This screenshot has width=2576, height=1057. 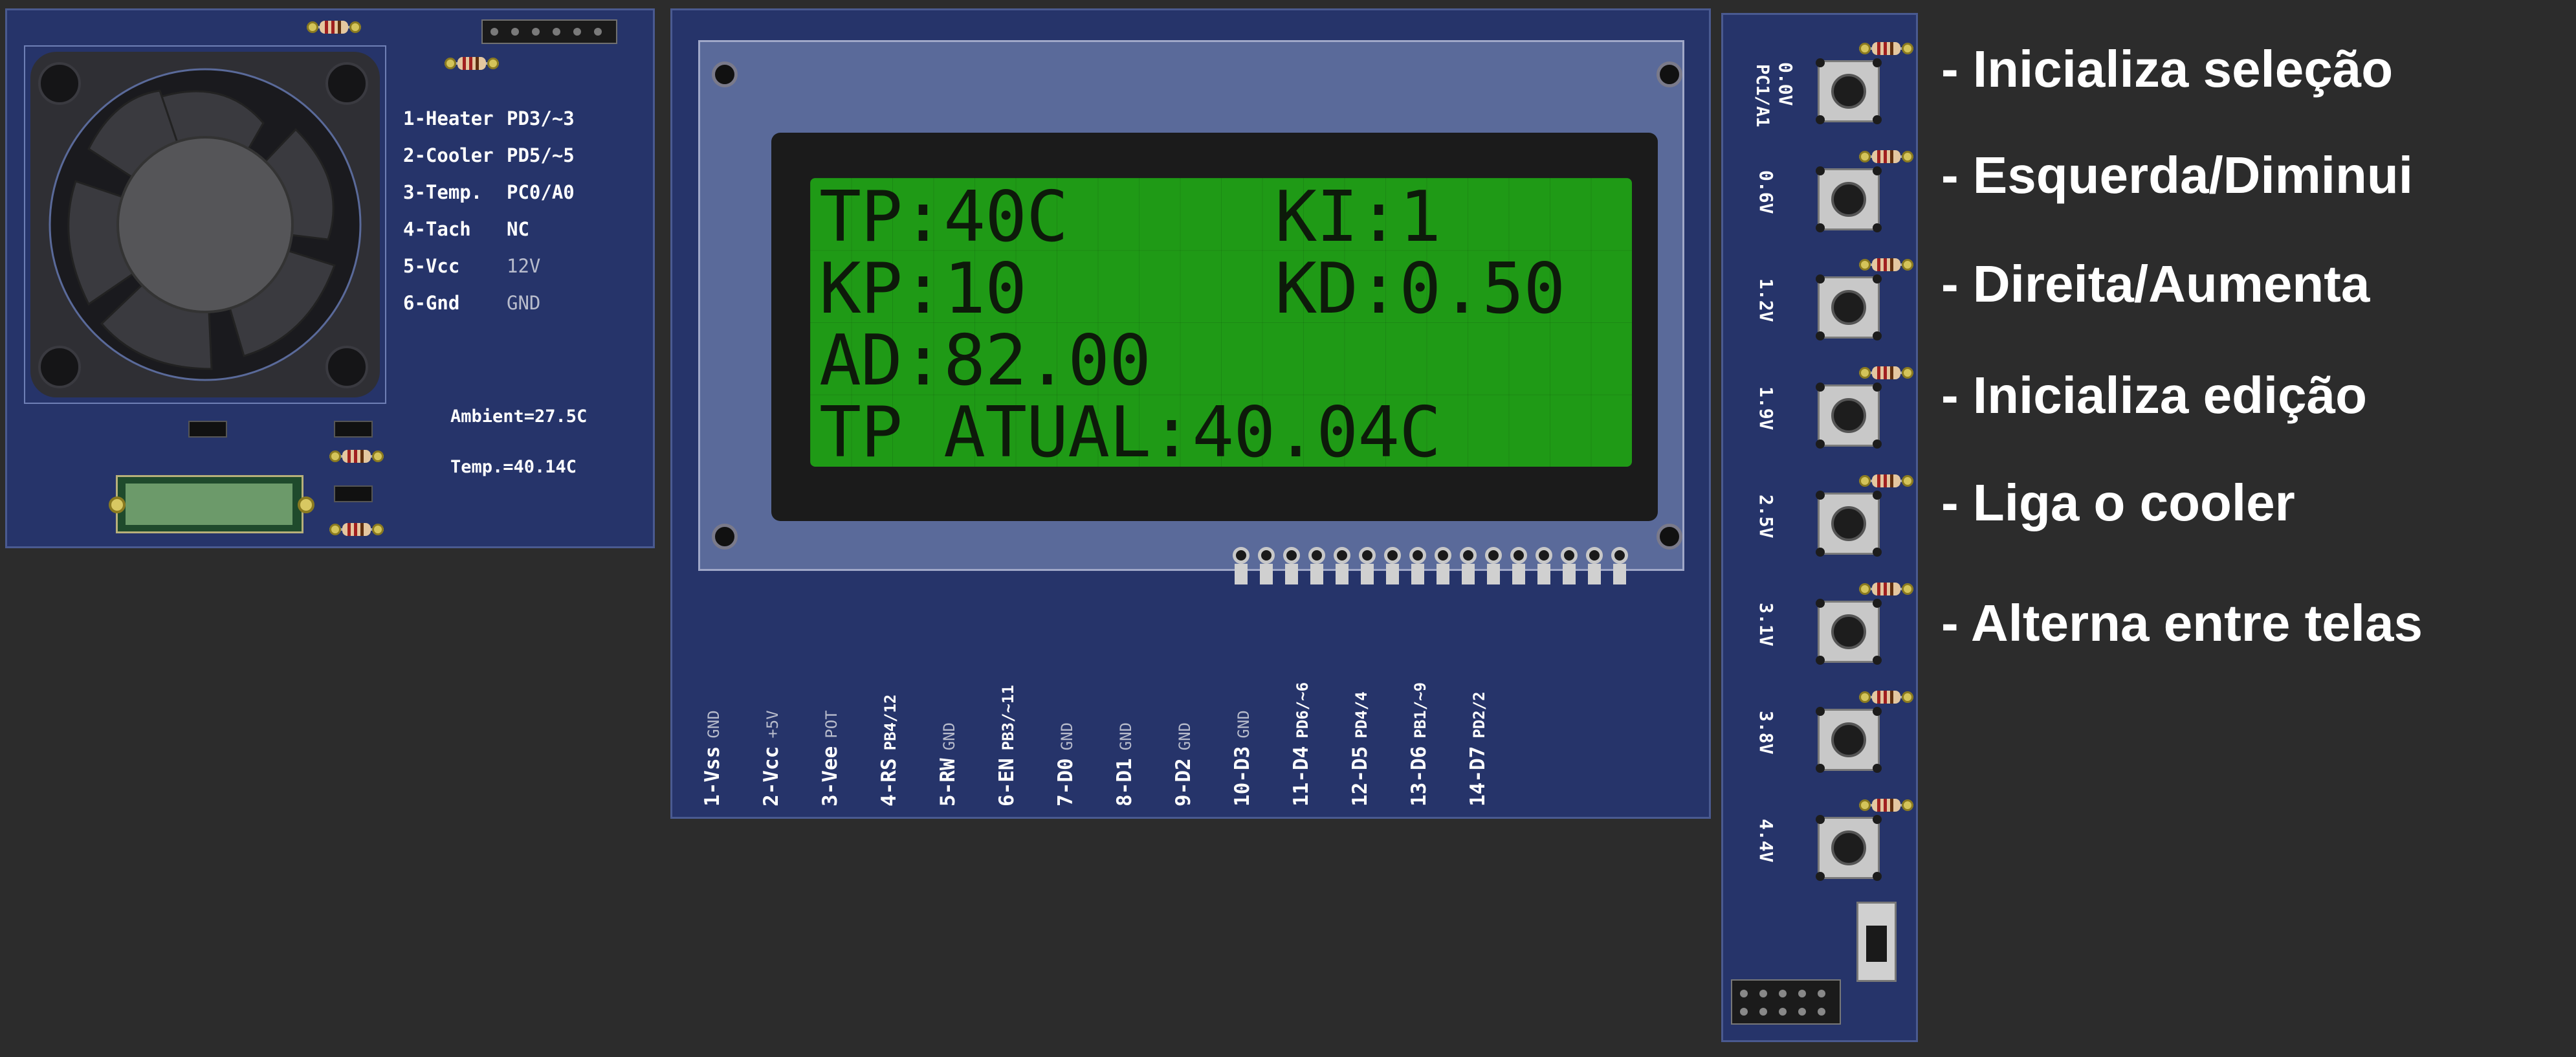 What do you see at coordinates (1479, 715) in the screenshot?
I see `pin-signal: PD2/2` at bounding box center [1479, 715].